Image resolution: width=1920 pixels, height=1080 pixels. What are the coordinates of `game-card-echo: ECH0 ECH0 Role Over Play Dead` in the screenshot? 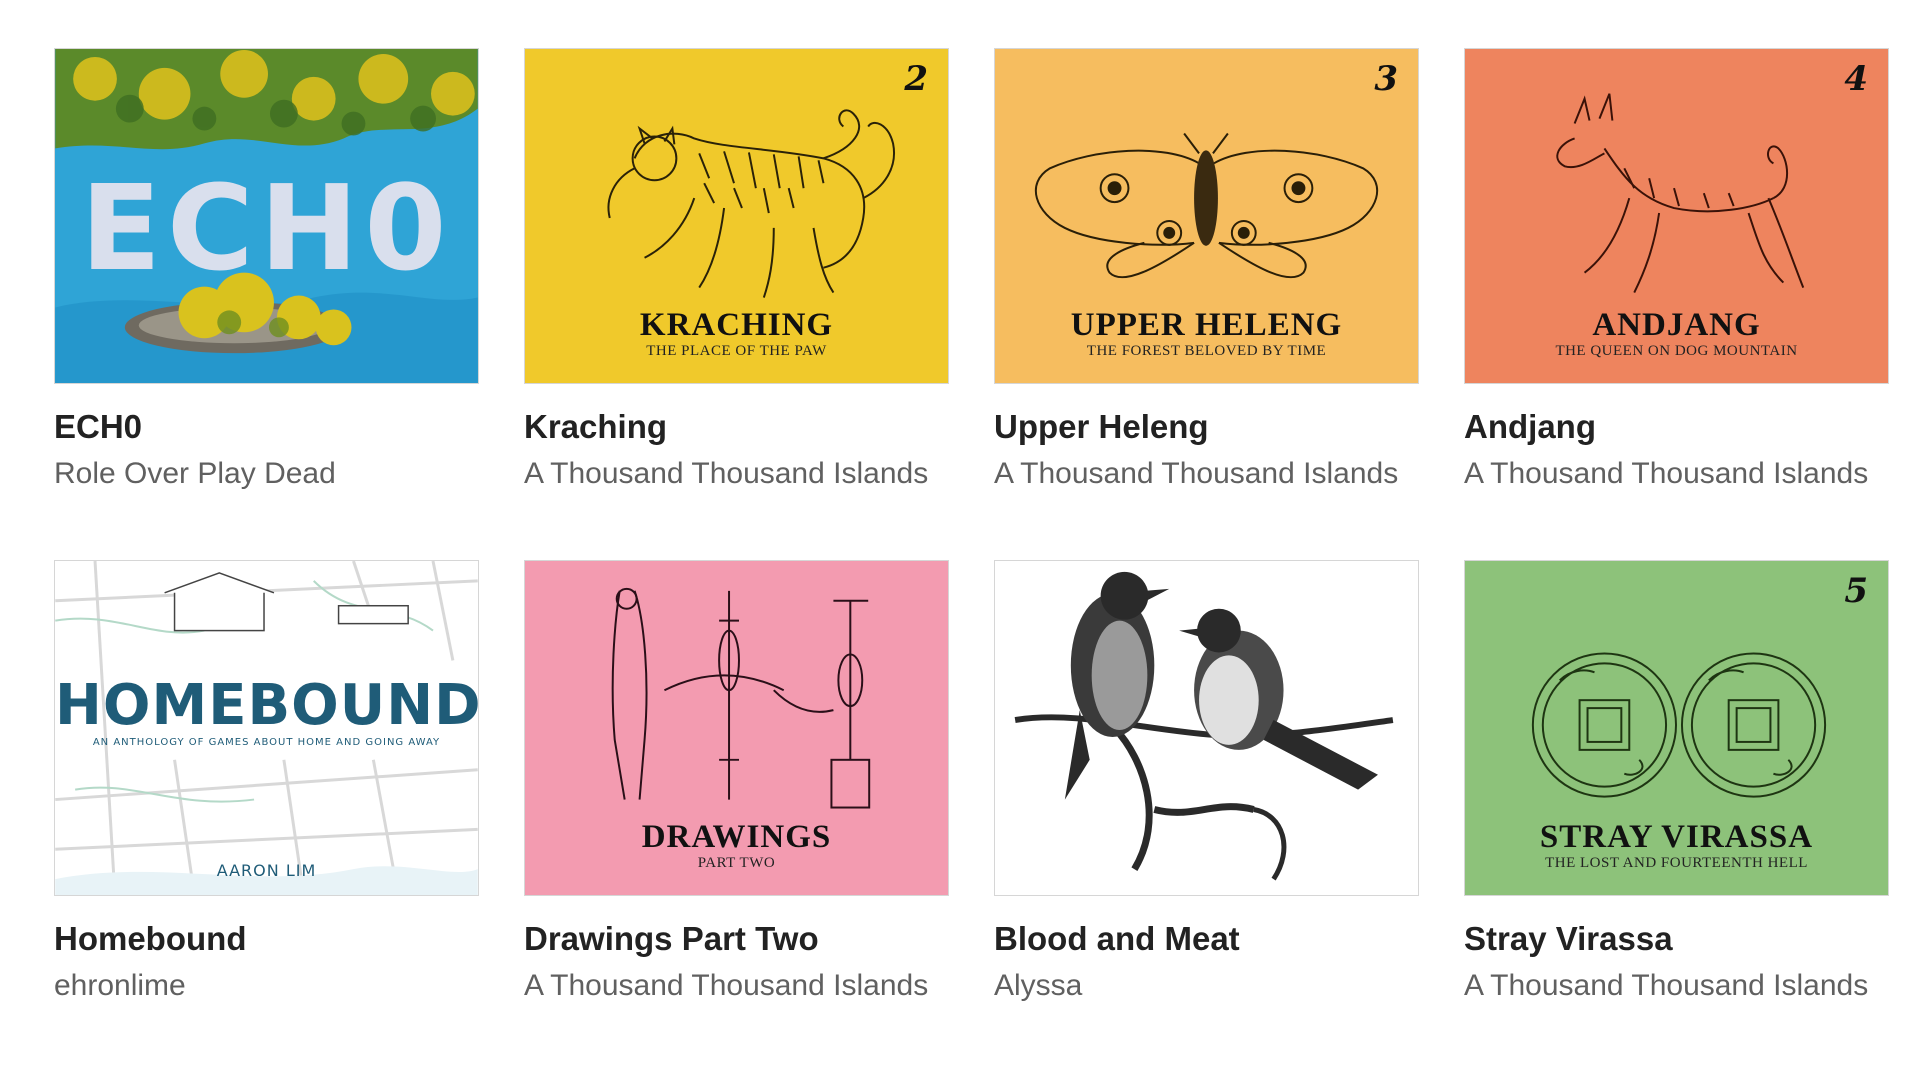 It's located at (266, 270).